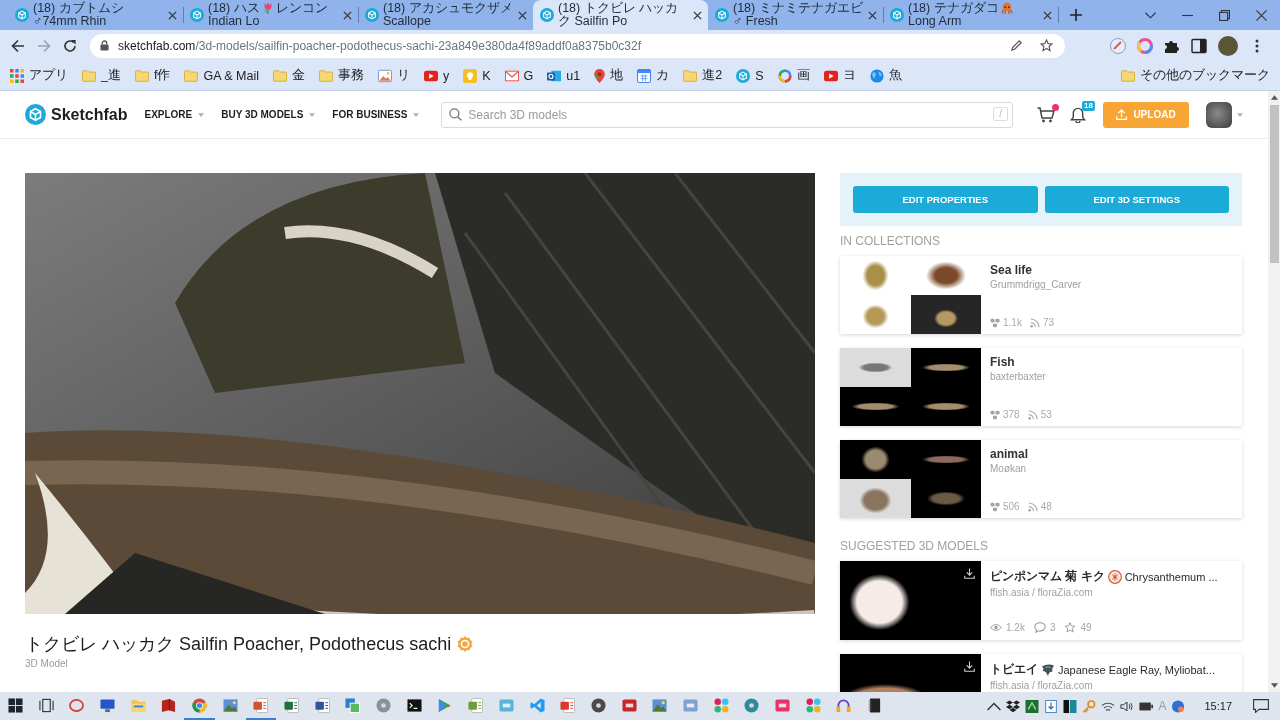  I want to click on triangle-up-icon, so click(1274, 97).